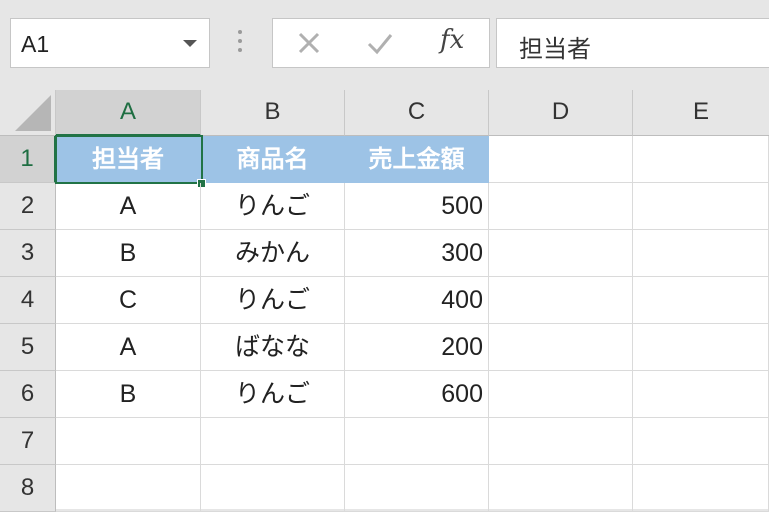 The height and width of the screenshot is (512, 769). Describe the element at coordinates (561, 206) in the screenshot. I see `cell-d2` at that location.